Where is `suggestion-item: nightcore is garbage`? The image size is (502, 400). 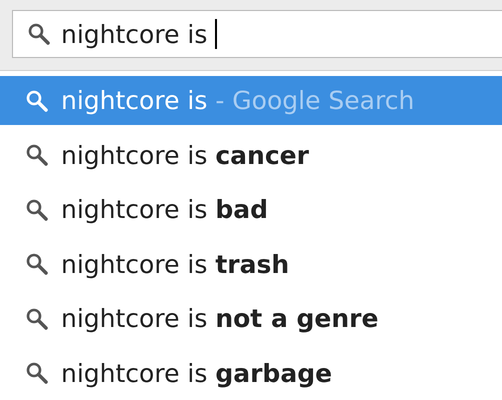 suggestion-item: nightcore is garbage is located at coordinates (251, 373).